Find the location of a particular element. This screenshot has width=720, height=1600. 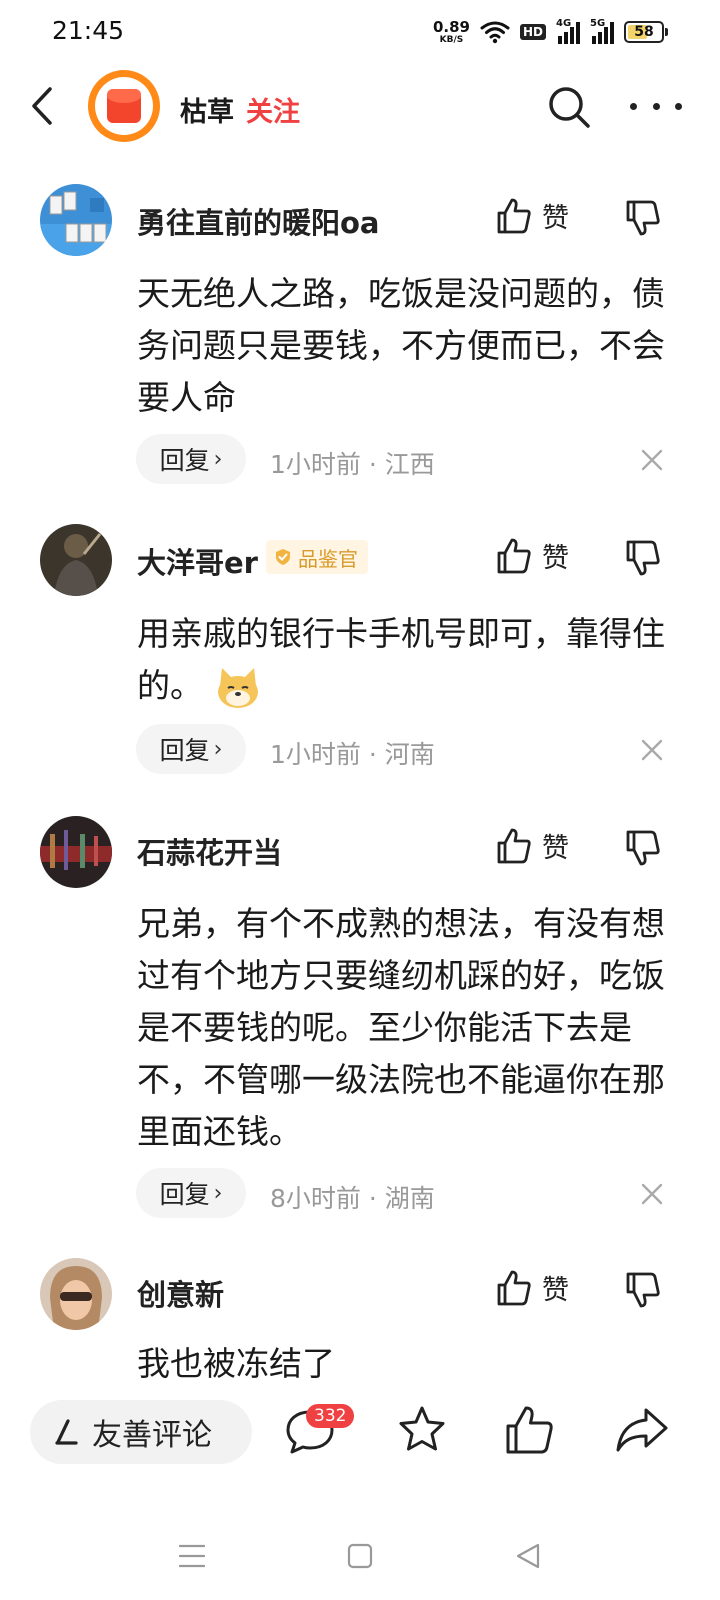

favorite-button is located at coordinates (422, 1430).